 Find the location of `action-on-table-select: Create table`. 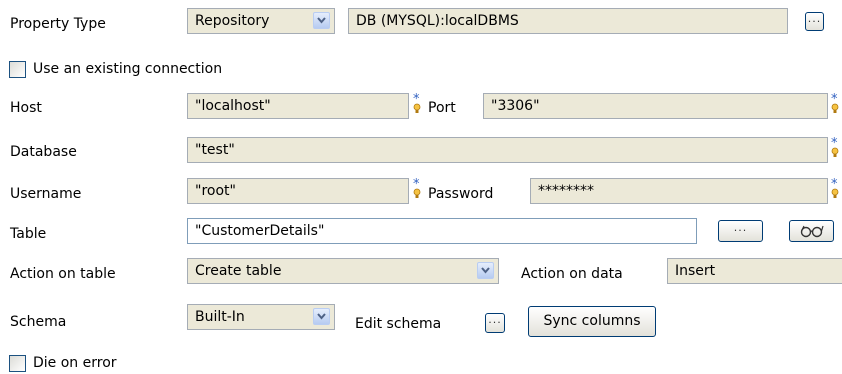

action-on-table-select: Create table is located at coordinates (343, 271).